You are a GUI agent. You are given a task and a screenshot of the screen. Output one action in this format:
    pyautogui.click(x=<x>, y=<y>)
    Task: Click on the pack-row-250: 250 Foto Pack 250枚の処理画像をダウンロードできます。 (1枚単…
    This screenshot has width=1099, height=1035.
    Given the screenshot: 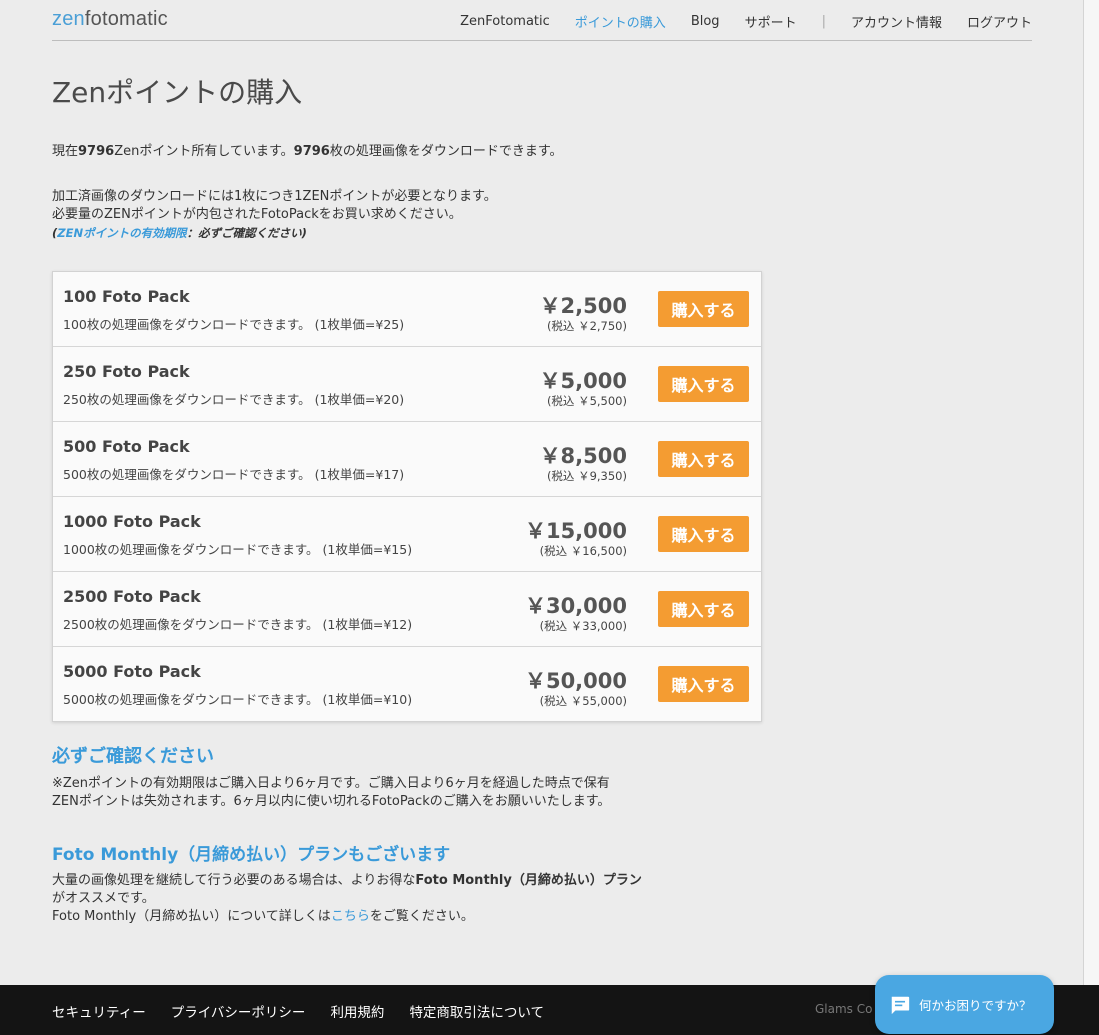 What is the action you would take?
    pyautogui.click(x=407, y=384)
    